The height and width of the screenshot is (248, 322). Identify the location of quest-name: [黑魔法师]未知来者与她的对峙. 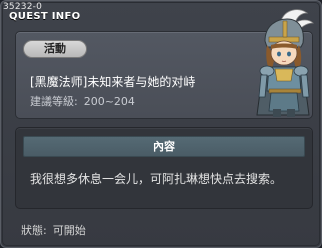
(113, 82).